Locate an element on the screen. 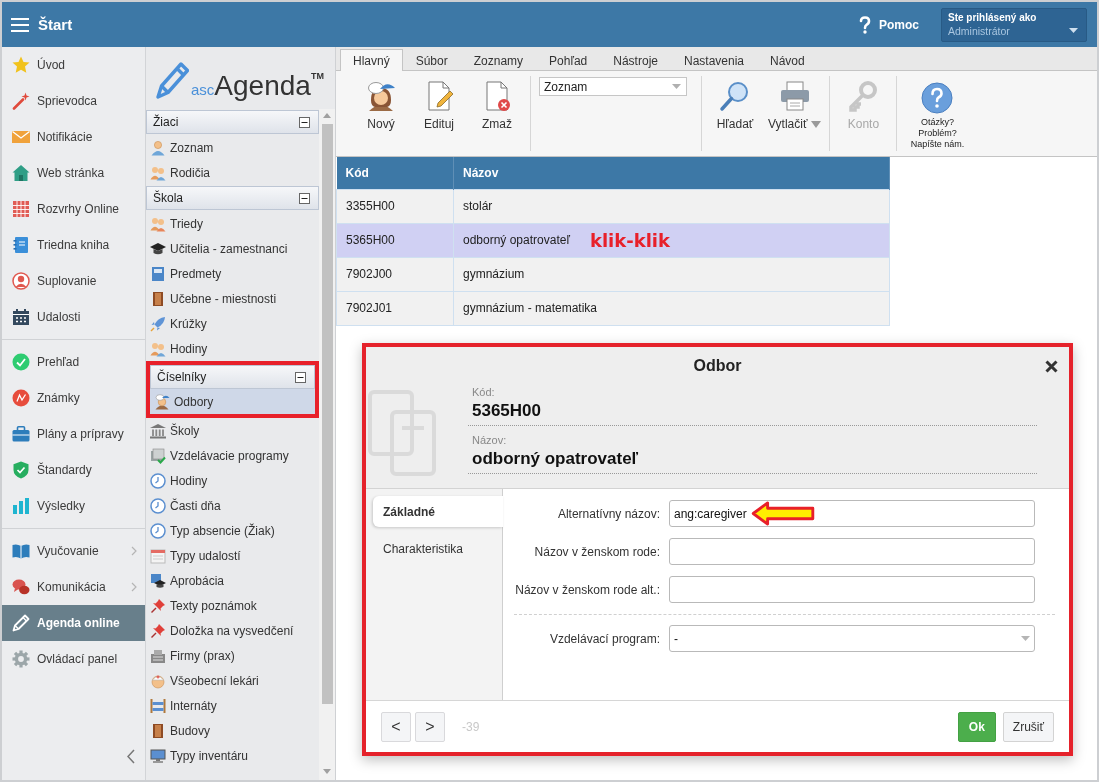  nav-item: Triedna kniha is located at coordinates (73, 245).